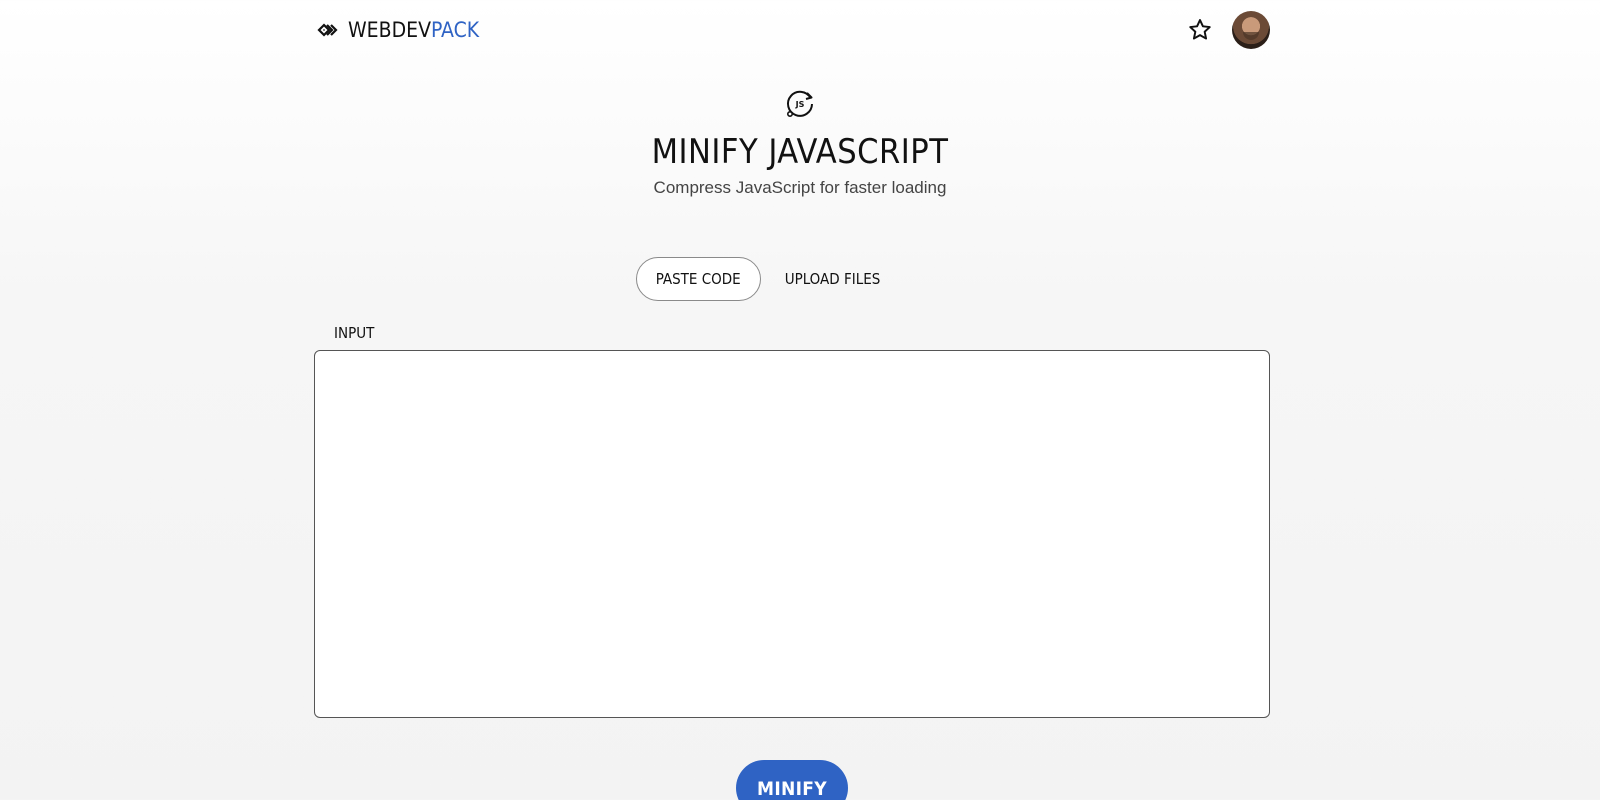 The image size is (1600, 800). What do you see at coordinates (327, 30) in the screenshot?
I see `diamond-chevrons-icon` at bounding box center [327, 30].